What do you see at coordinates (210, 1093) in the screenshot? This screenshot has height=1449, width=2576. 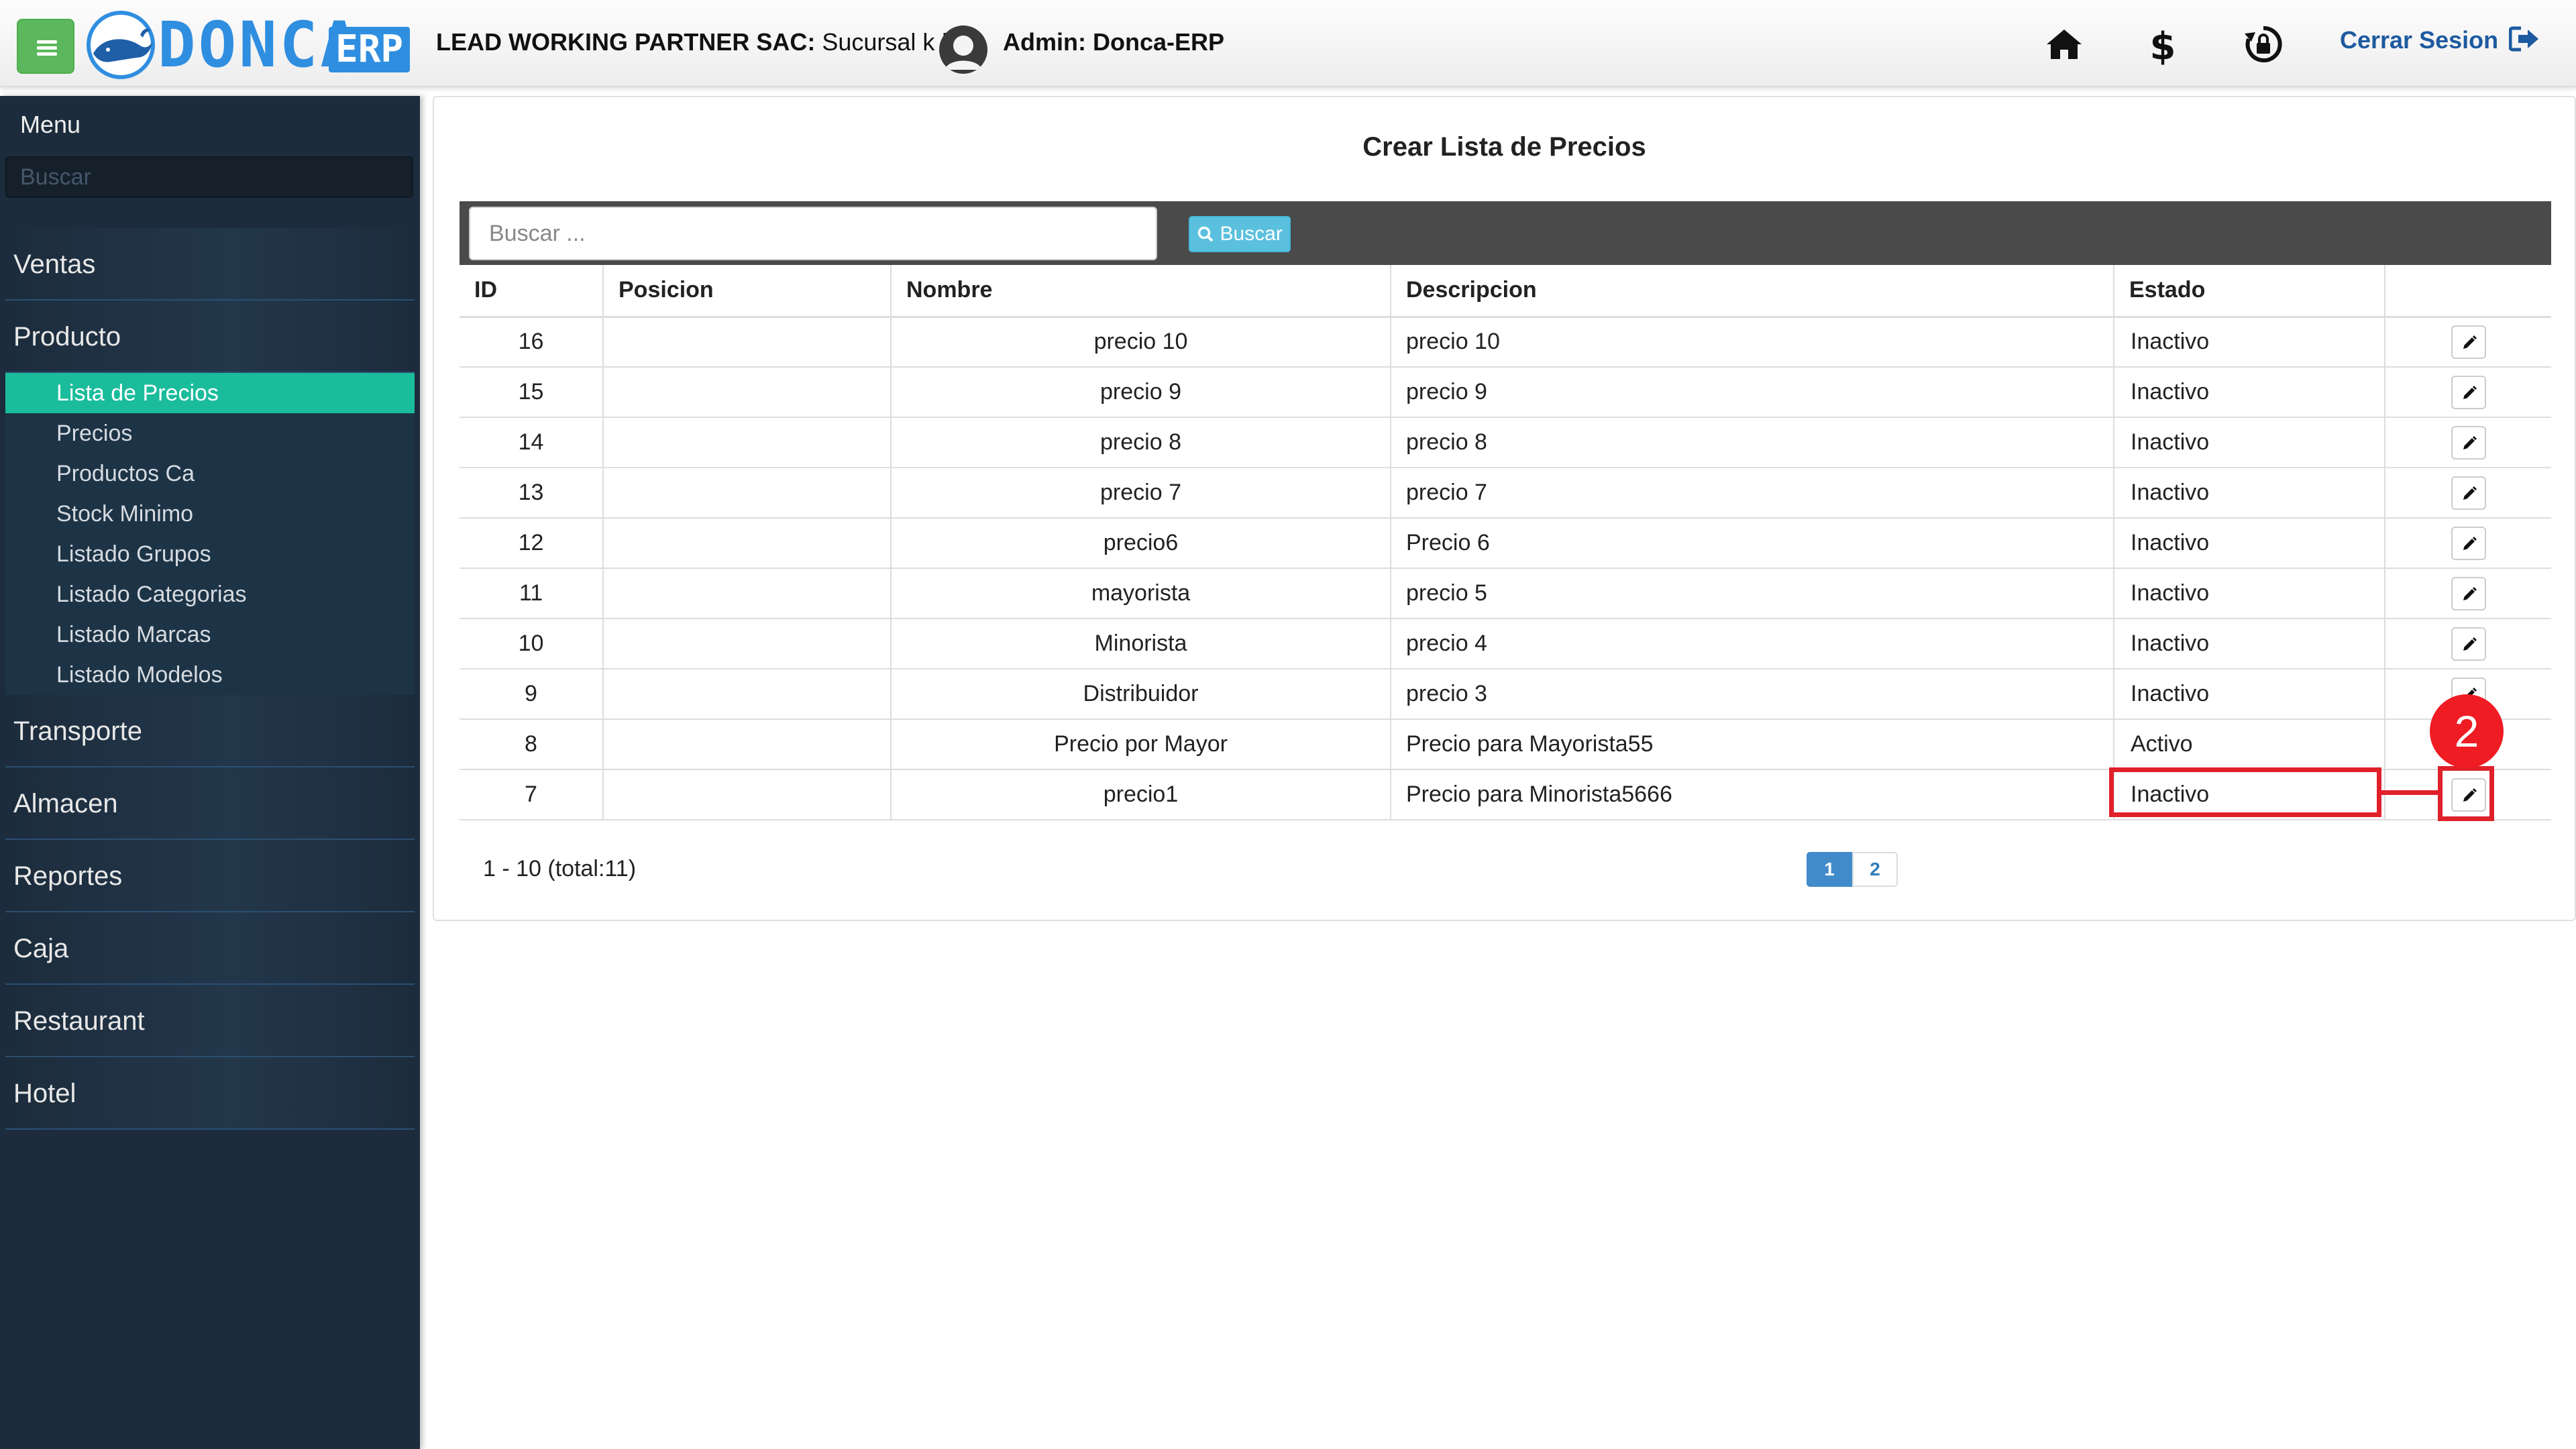 I see `sidebar-item-hotel: Hotel` at bounding box center [210, 1093].